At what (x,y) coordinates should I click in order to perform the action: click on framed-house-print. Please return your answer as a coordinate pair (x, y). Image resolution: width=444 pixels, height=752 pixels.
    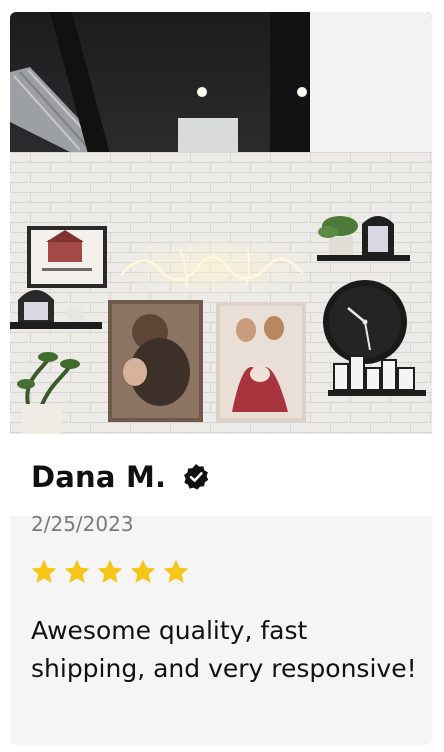
    Looking at the image, I should click on (67, 257).